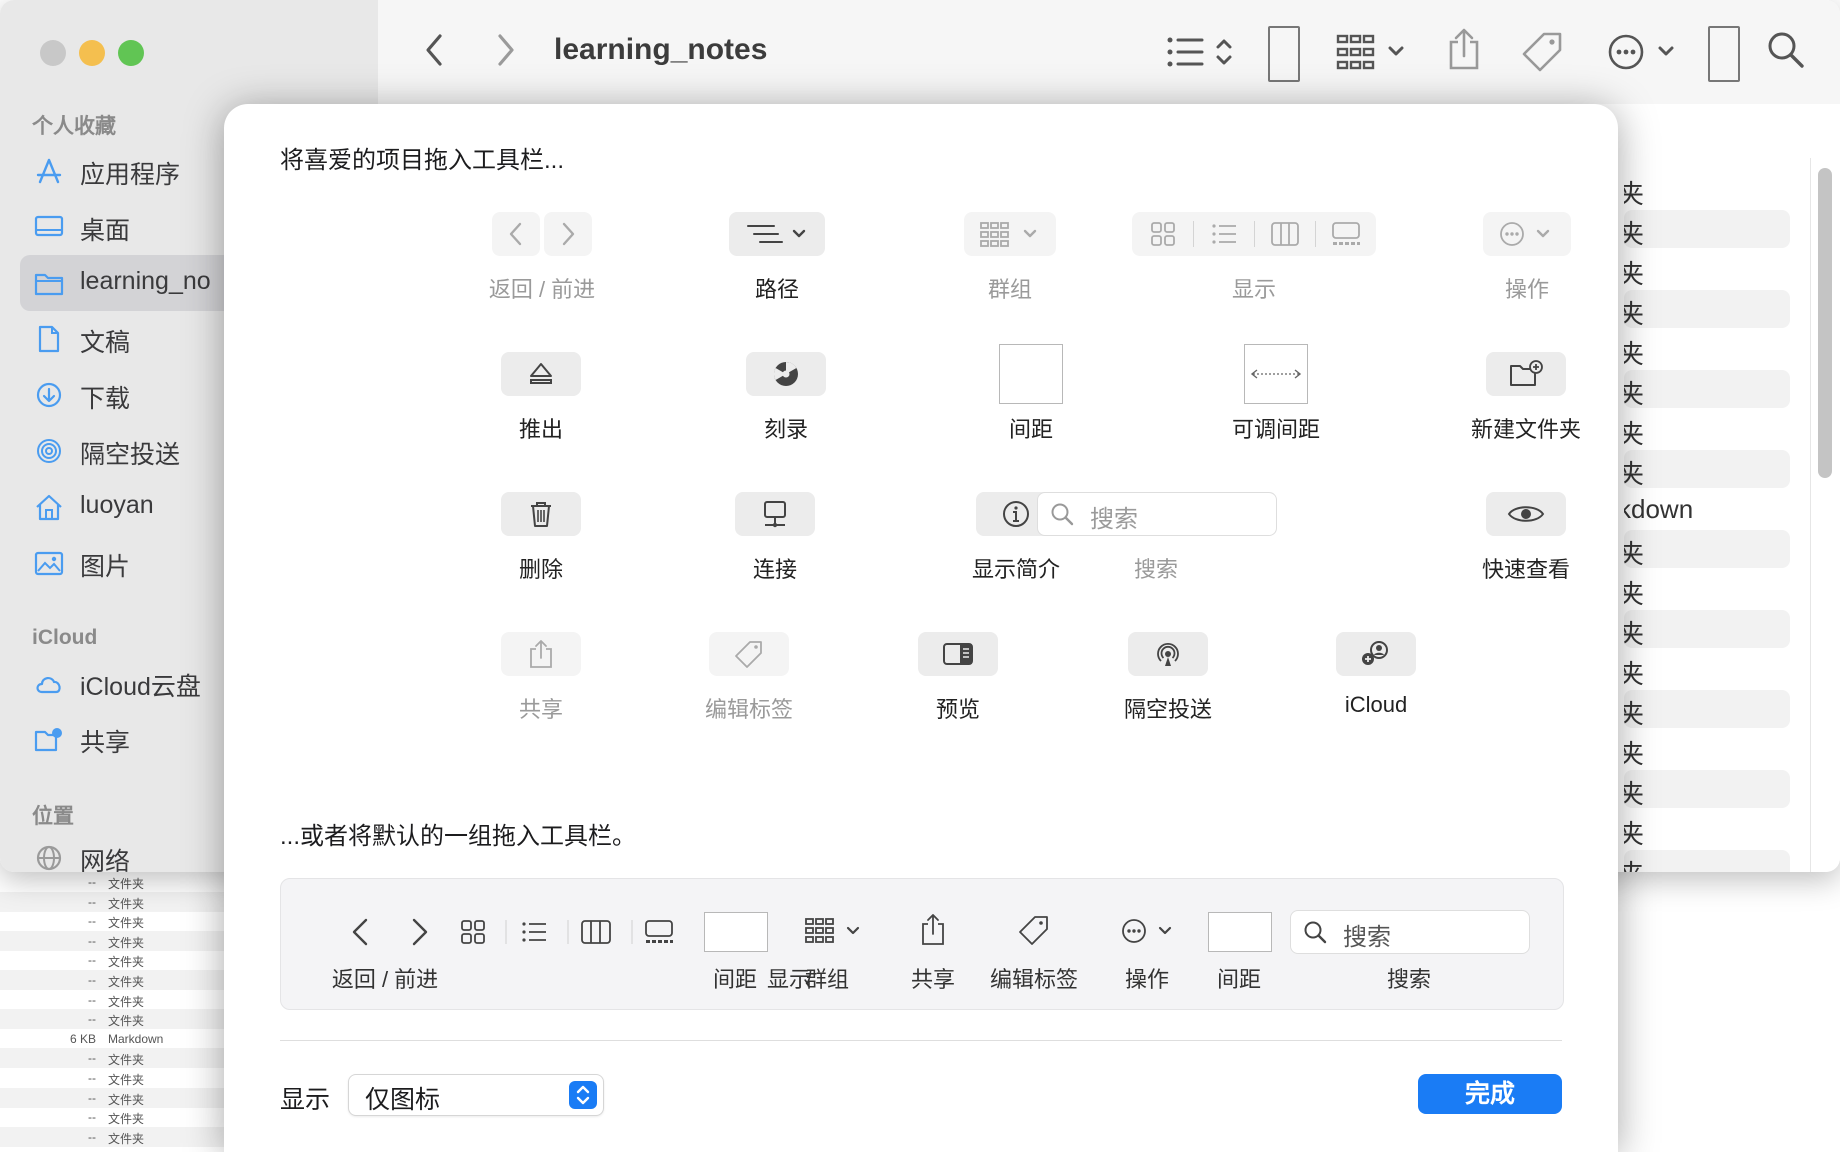 Image resolution: width=1840 pixels, height=1152 pixels. What do you see at coordinates (49, 226) in the screenshot?
I see `desktop-icon` at bounding box center [49, 226].